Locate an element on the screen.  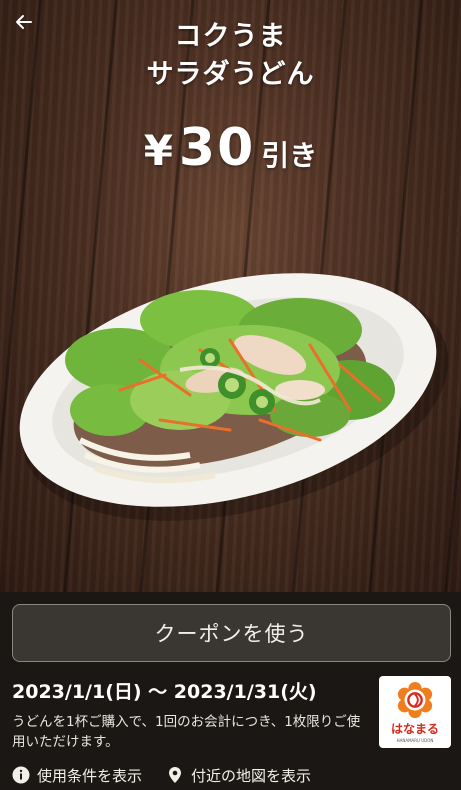
product-title: コクうま サラダうどん is located at coordinates (230, 56).